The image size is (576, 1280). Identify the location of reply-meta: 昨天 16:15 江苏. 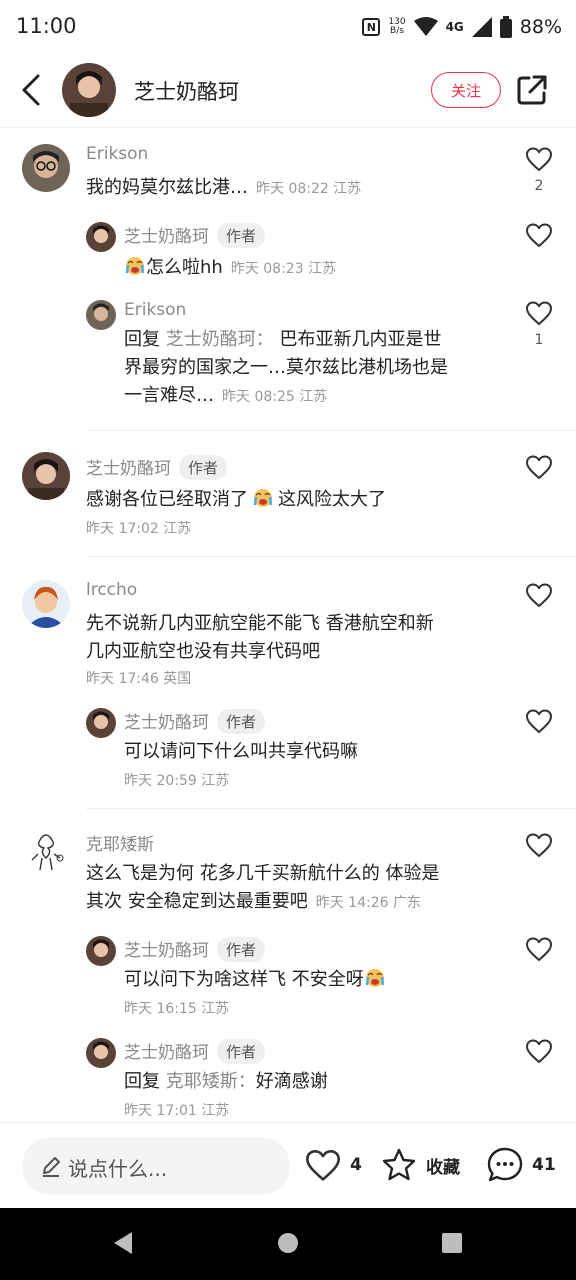
(177, 1009).